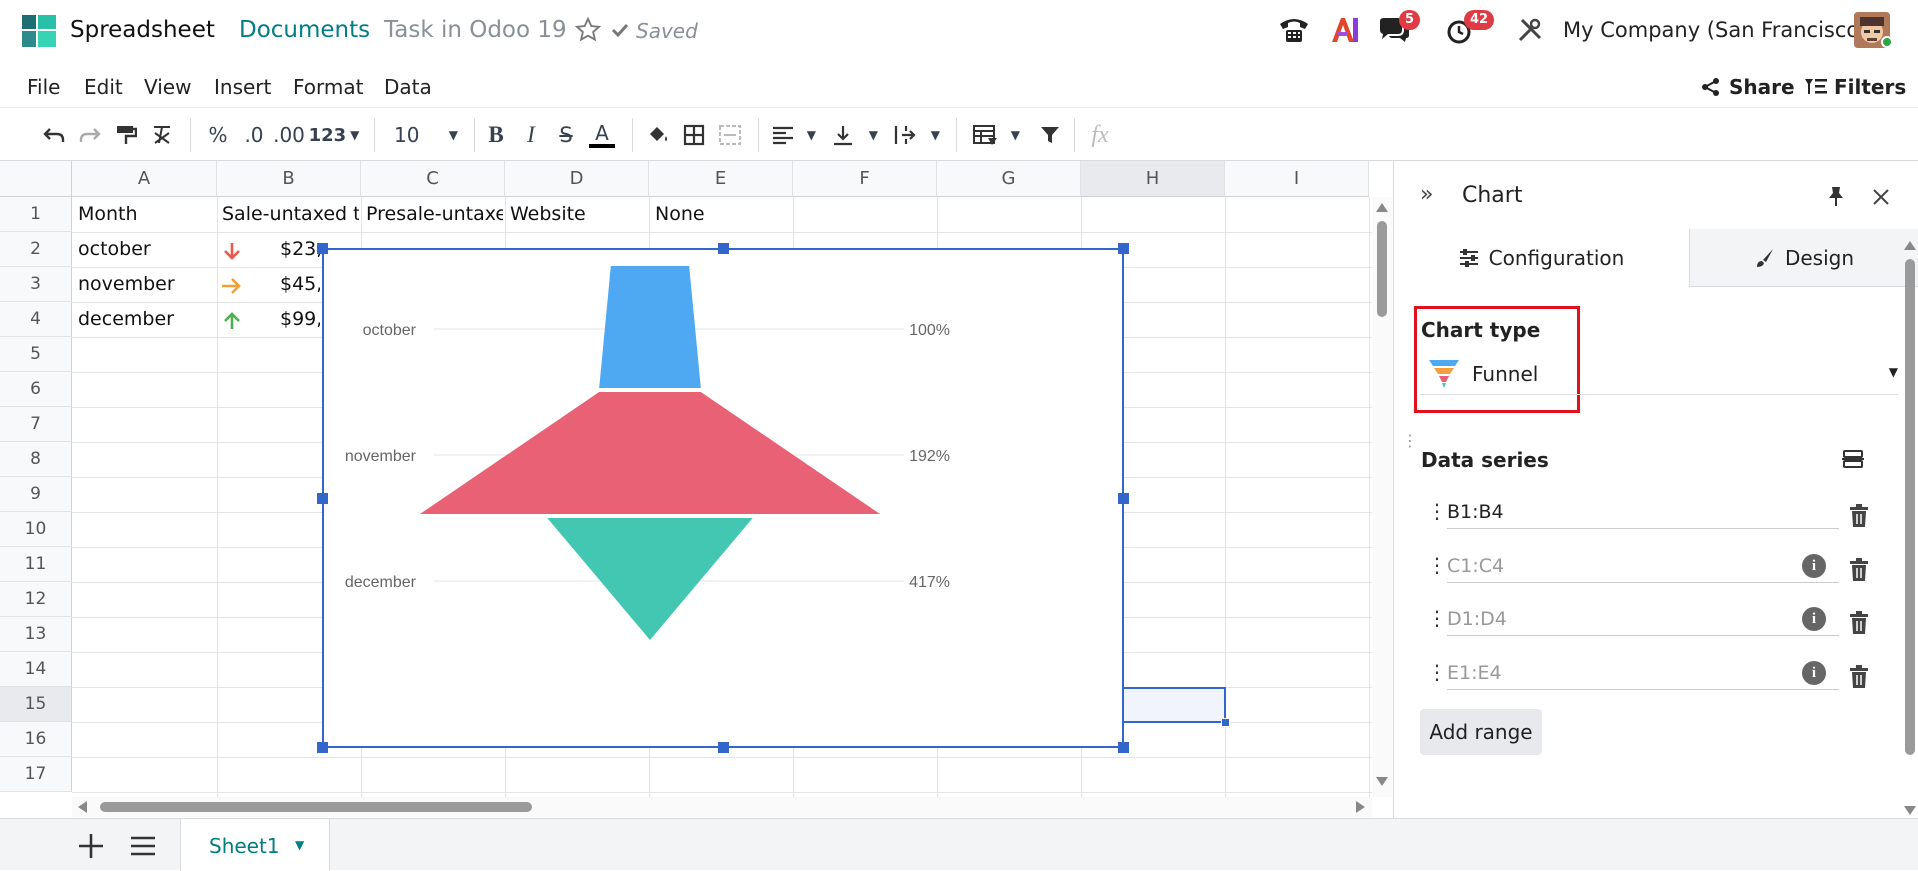 This screenshot has height=871, width=1918. I want to click on funnel-segment-november, so click(650, 453).